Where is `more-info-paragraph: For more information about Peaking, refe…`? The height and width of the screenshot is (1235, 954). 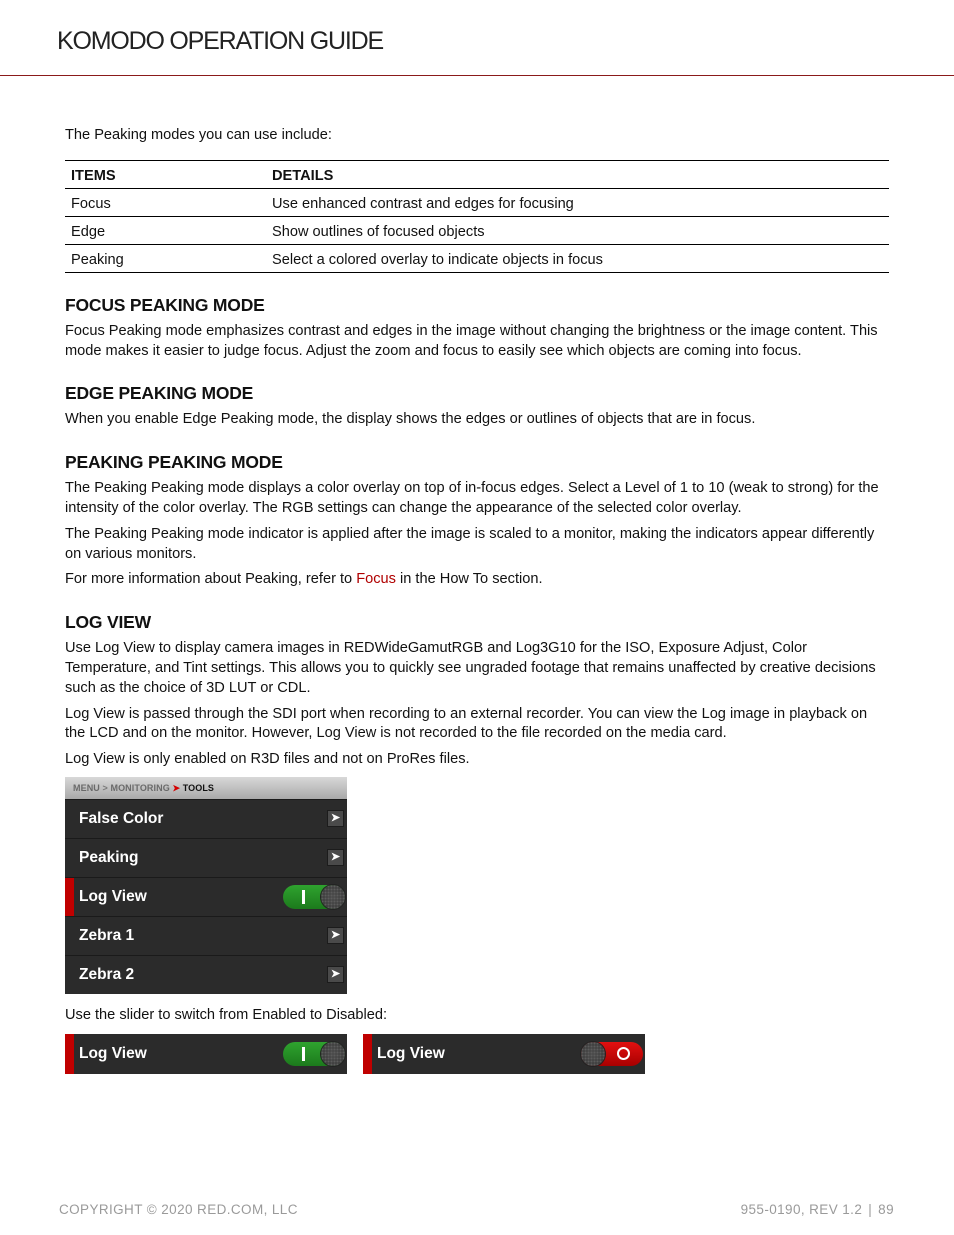 more-info-paragraph: For more information about Peaking, refe… is located at coordinates (477, 580).